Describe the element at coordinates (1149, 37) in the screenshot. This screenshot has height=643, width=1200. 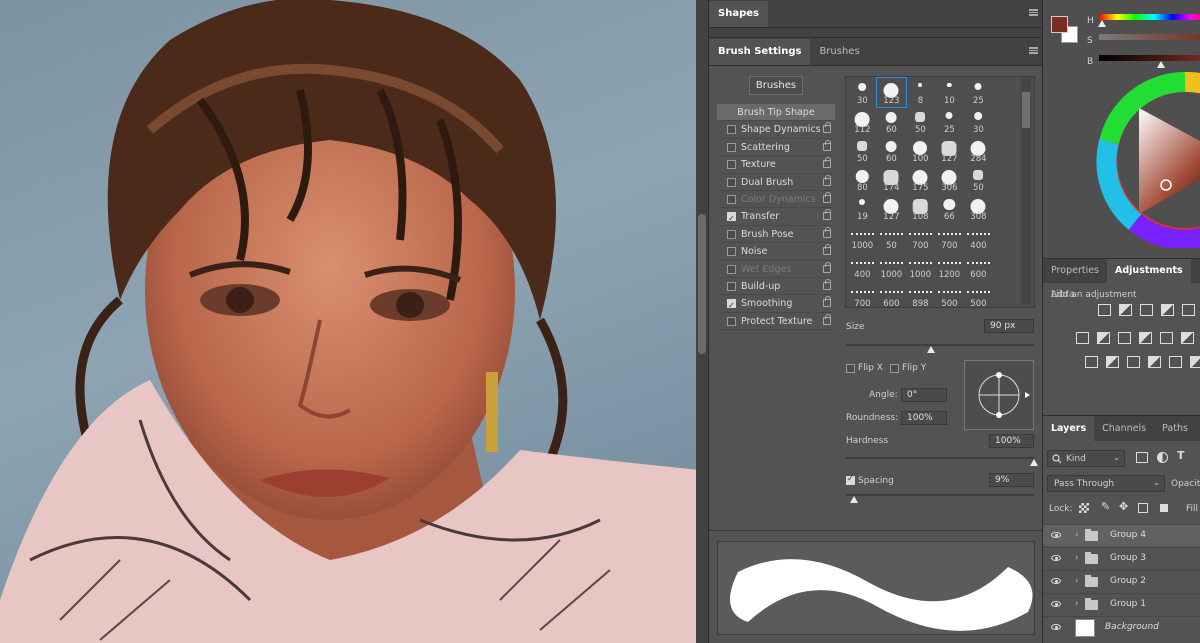
I see `saturation-slider` at that location.